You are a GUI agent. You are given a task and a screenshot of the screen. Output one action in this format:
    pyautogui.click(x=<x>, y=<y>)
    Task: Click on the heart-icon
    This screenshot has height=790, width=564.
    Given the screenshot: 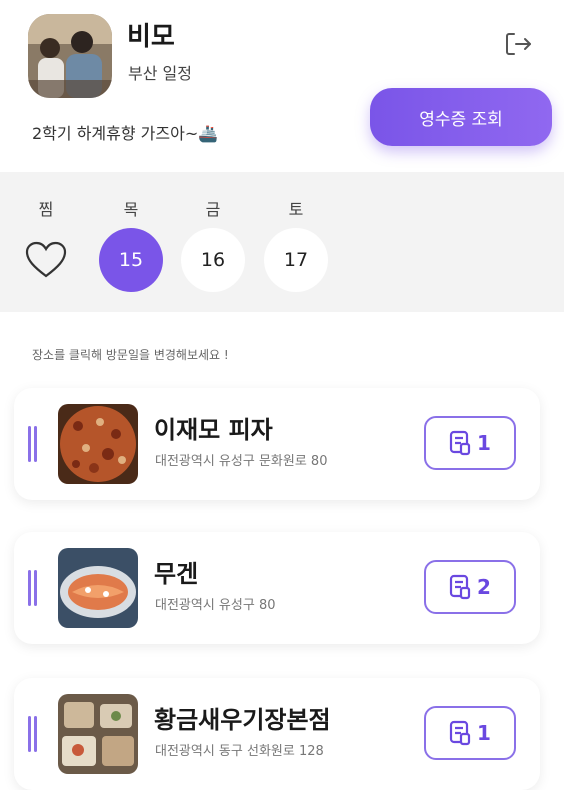 What is the action you would take?
    pyautogui.click(x=46, y=260)
    